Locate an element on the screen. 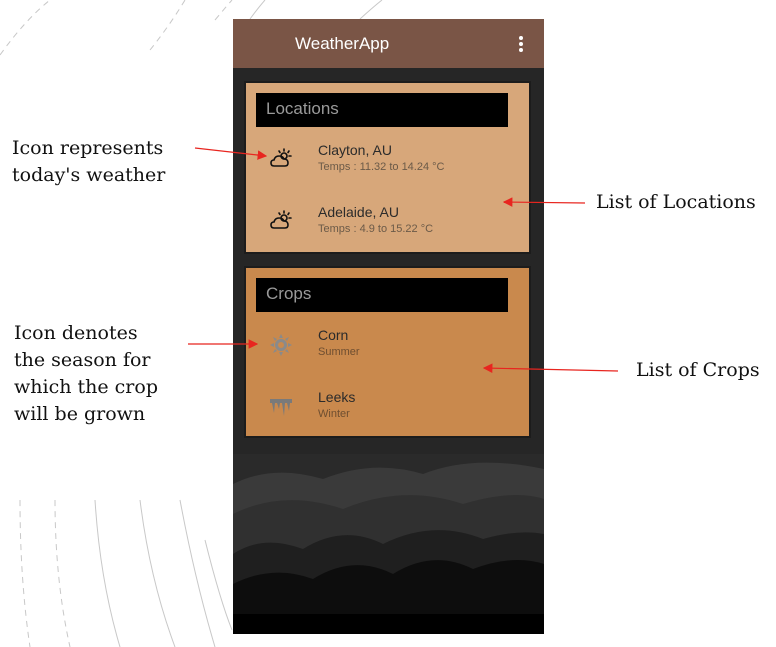  crops-card: Crops Corn Summer Leeks Winter is located at coordinates (387, 352).